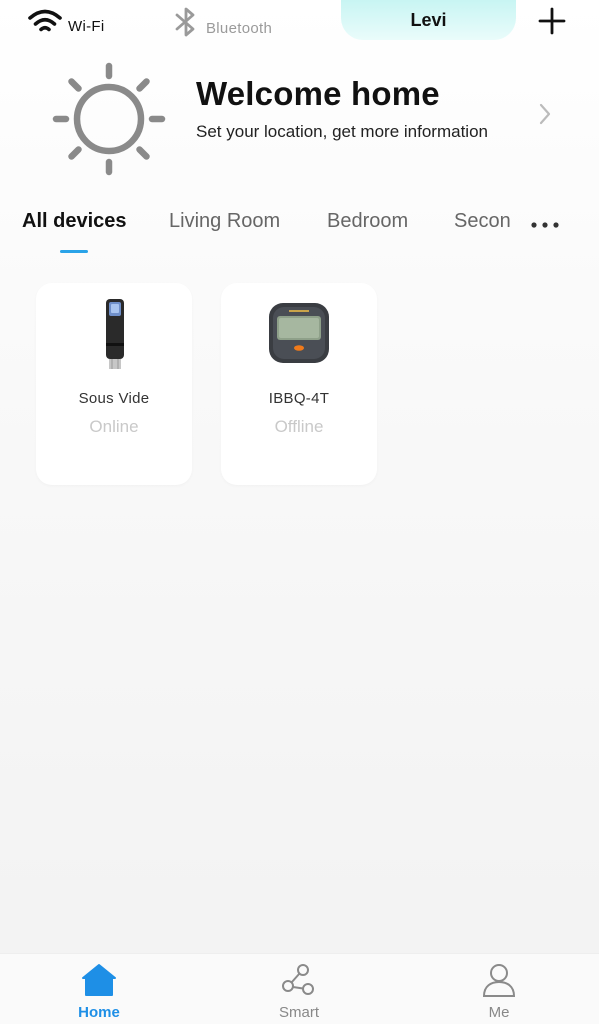 This screenshot has width=599, height=1024. What do you see at coordinates (298, 979) in the screenshot?
I see `share-nodes-icon` at bounding box center [298, 979].